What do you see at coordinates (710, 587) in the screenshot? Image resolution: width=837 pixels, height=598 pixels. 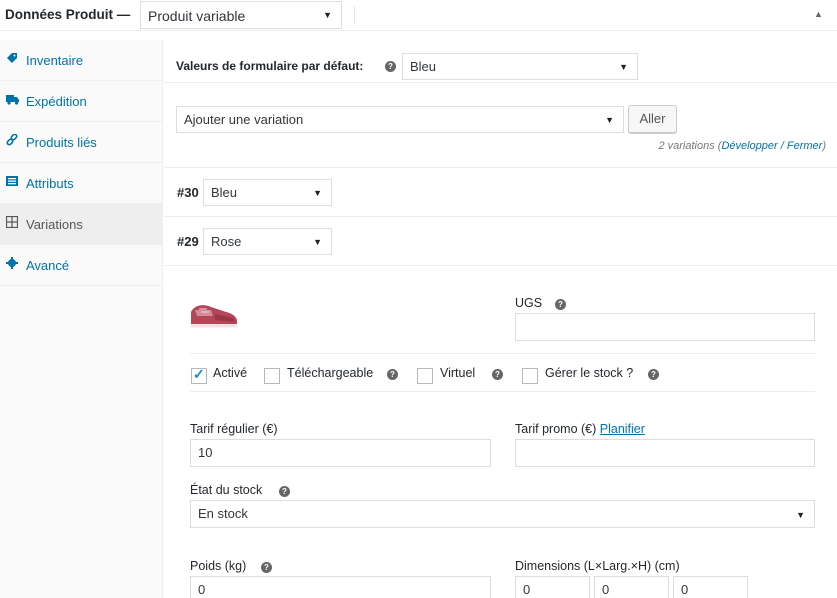 I see `height-input: 0` at bounding box center [710, 587].